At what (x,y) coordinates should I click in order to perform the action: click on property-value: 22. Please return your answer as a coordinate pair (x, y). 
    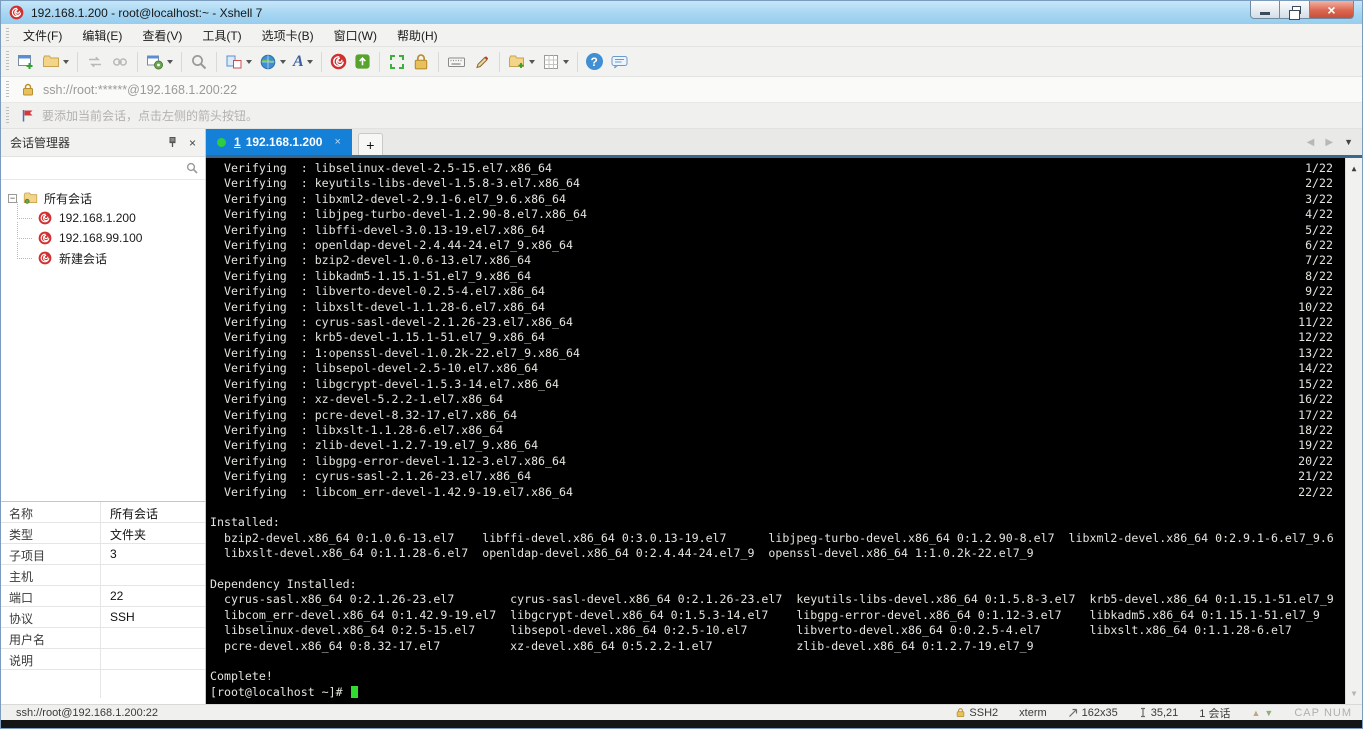
    Looking at the image, I should click on (153, 596).